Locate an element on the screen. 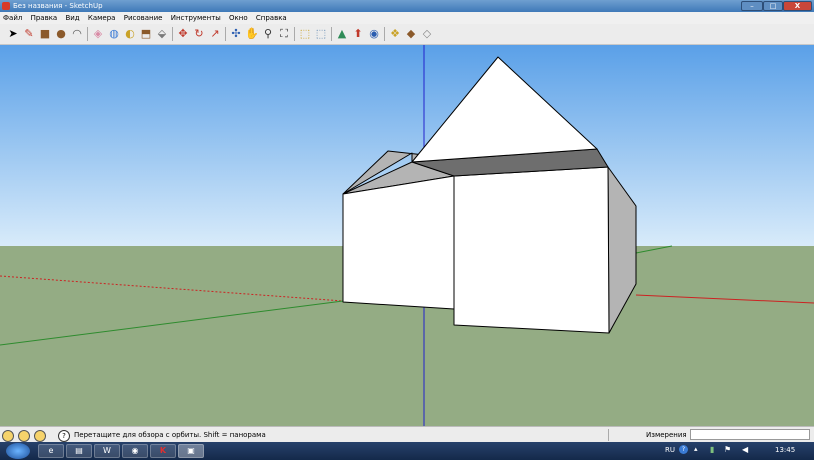 The image size is (814, 460). google-earth-tool-icon: ◉ is located at coordinates (374, 34).